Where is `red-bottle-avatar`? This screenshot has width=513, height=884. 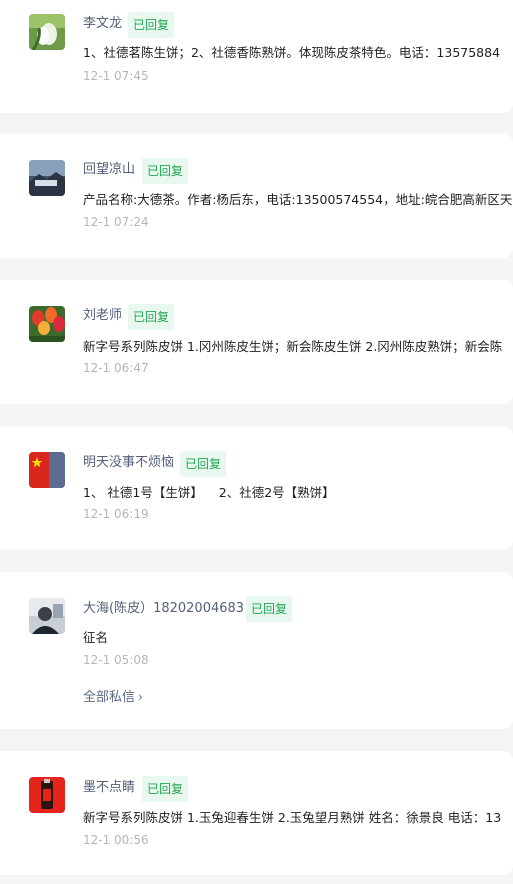 red-bottle-avatar is located at coordinates (47, 795).